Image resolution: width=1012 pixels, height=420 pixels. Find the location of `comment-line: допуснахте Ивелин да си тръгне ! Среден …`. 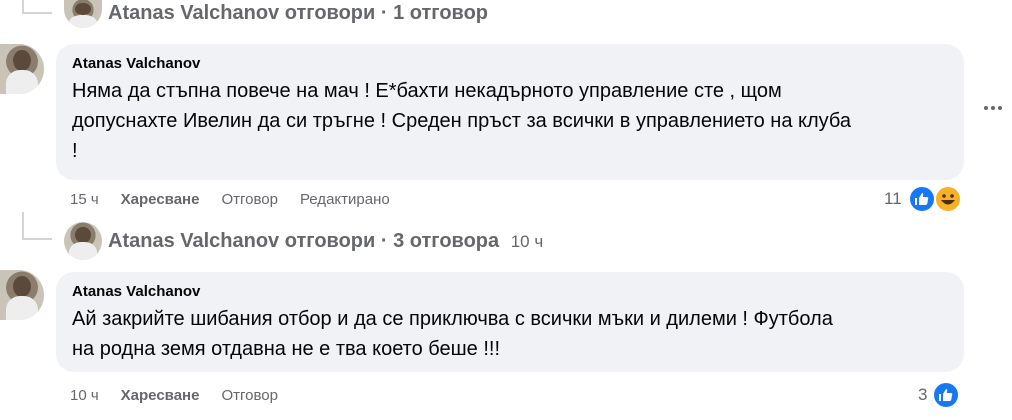

comment-line: допуснахте Ивелин да си тръгне ! Среден … is located at coordinates (461, 121).